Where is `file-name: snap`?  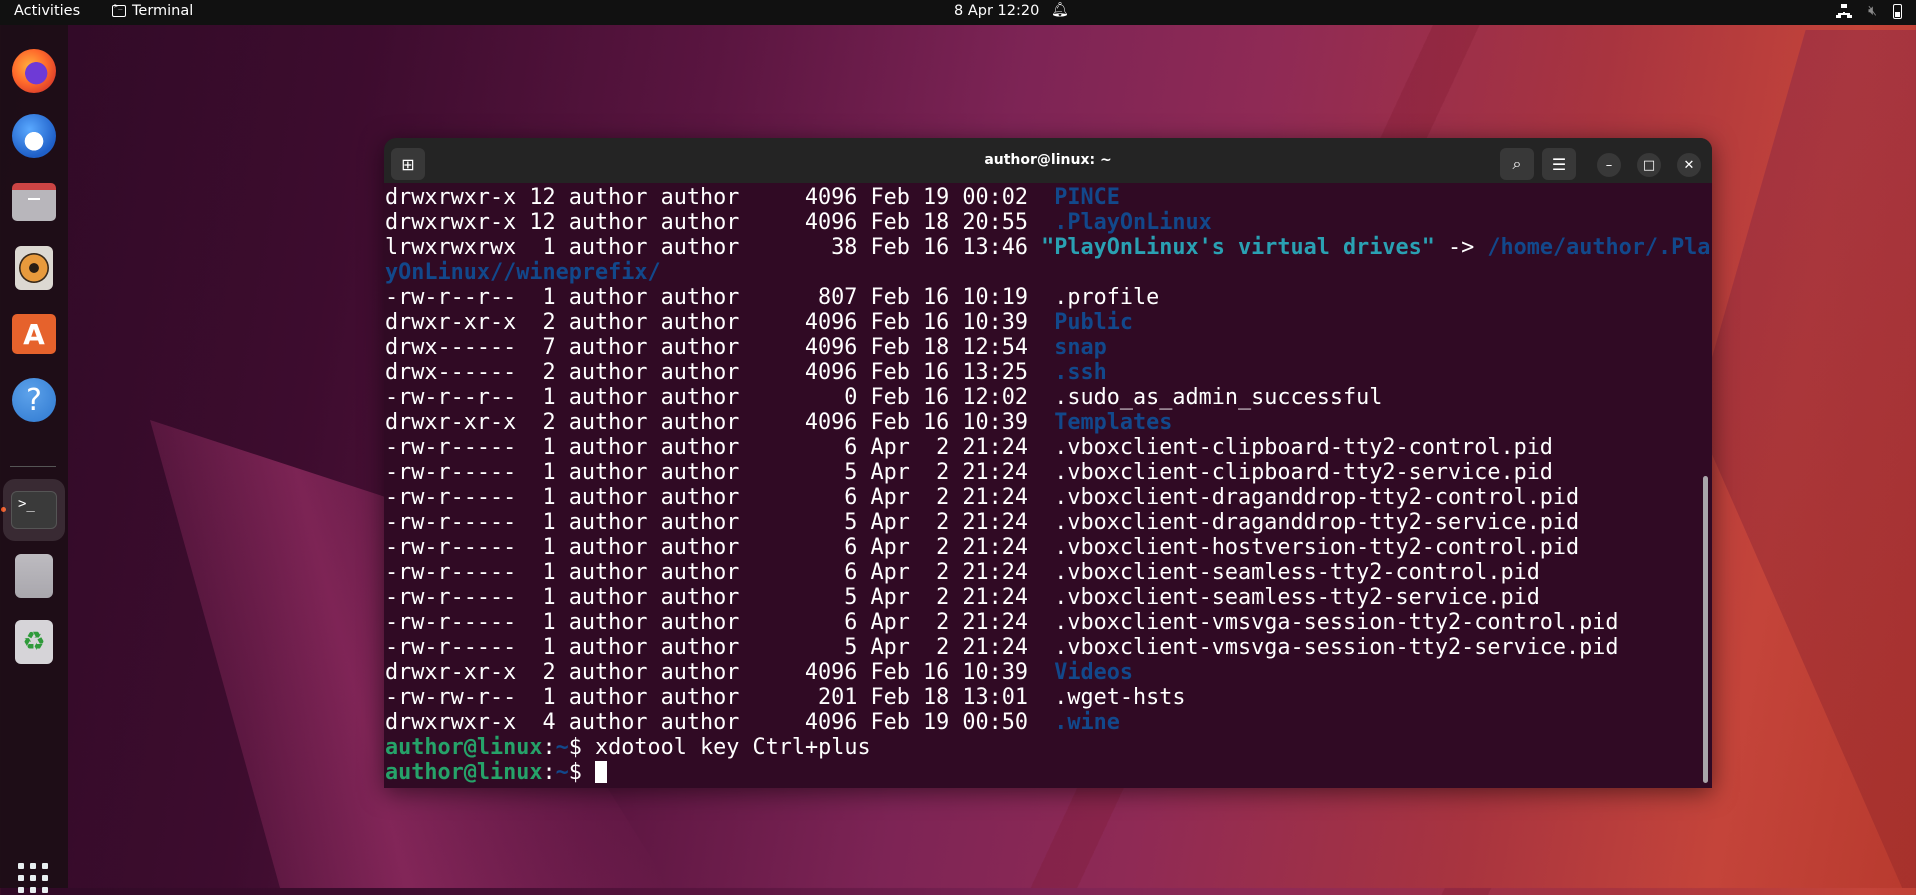 file-name: snap is located at coordinates (1080, 347).